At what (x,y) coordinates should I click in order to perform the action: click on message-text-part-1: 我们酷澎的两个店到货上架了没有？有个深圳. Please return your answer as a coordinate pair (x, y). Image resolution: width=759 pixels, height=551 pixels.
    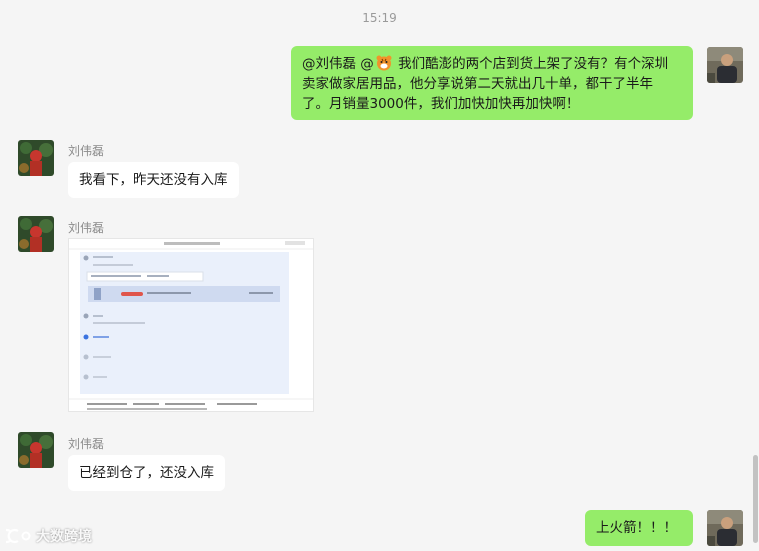
    Looking at the image, I should click on (533, 64).